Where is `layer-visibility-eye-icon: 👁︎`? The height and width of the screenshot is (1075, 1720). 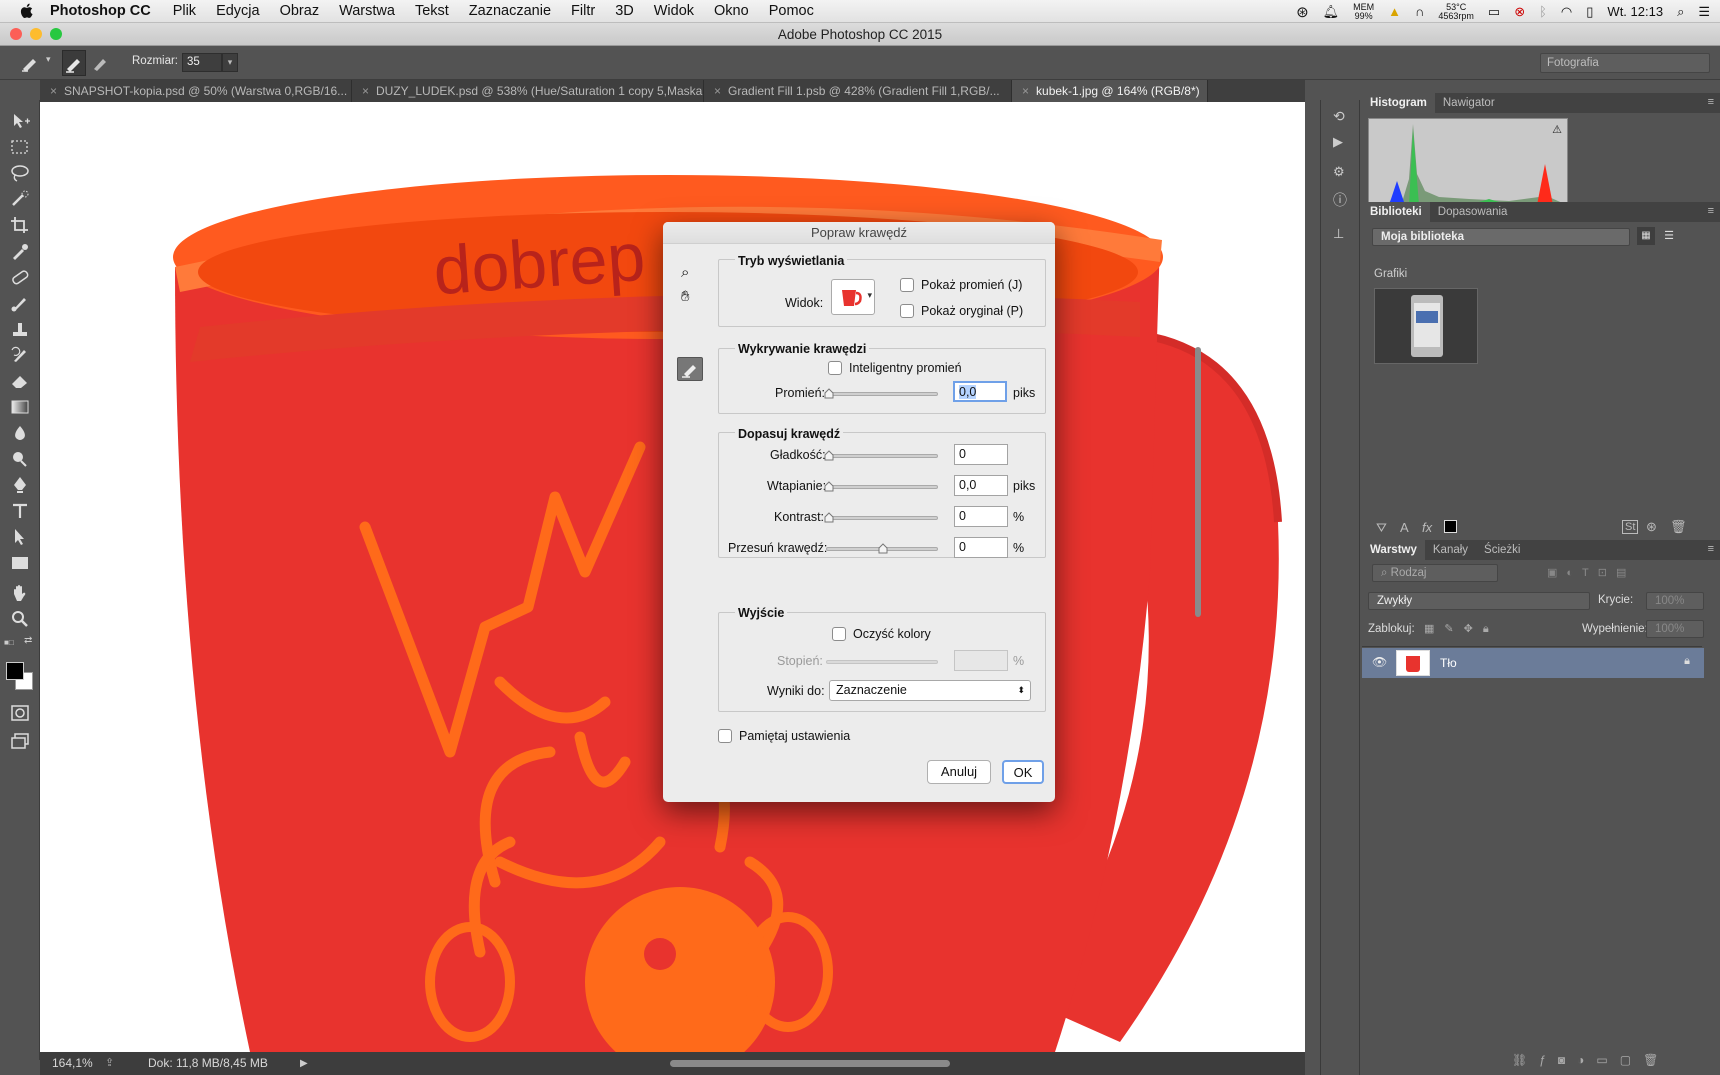
layer-visibility-eye-icon: 👁︎ is located at coordinates (1379, 662).